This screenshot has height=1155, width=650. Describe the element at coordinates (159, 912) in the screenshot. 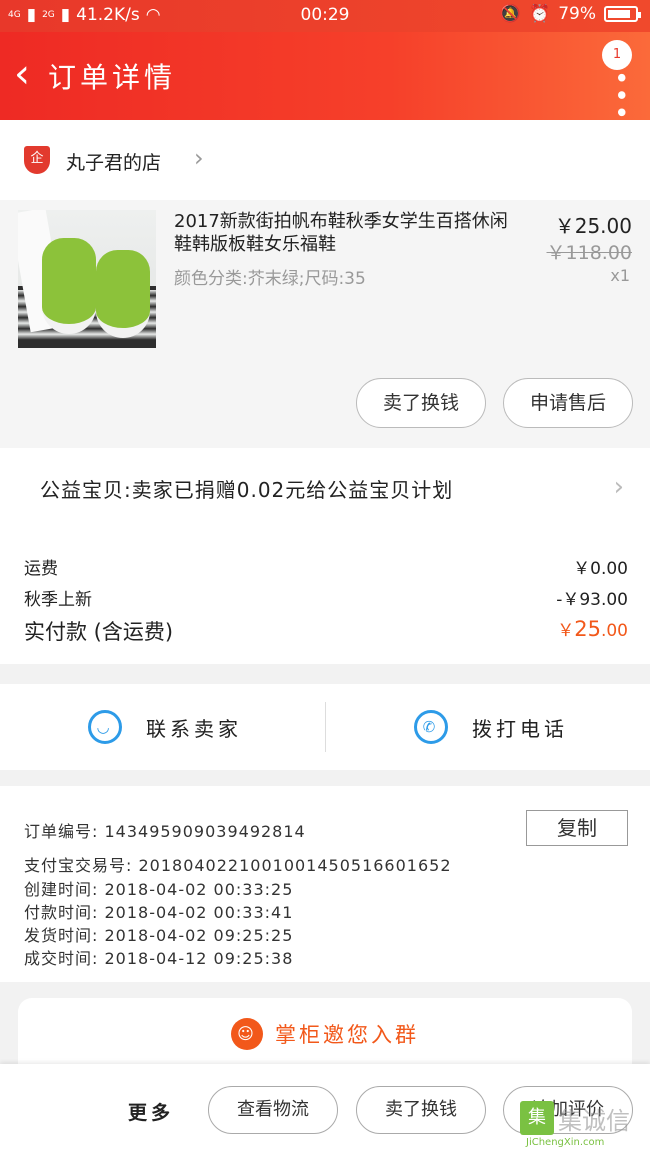

I see `paid-time: 付款时间: 2018-04-02 00:33:41` at that location.